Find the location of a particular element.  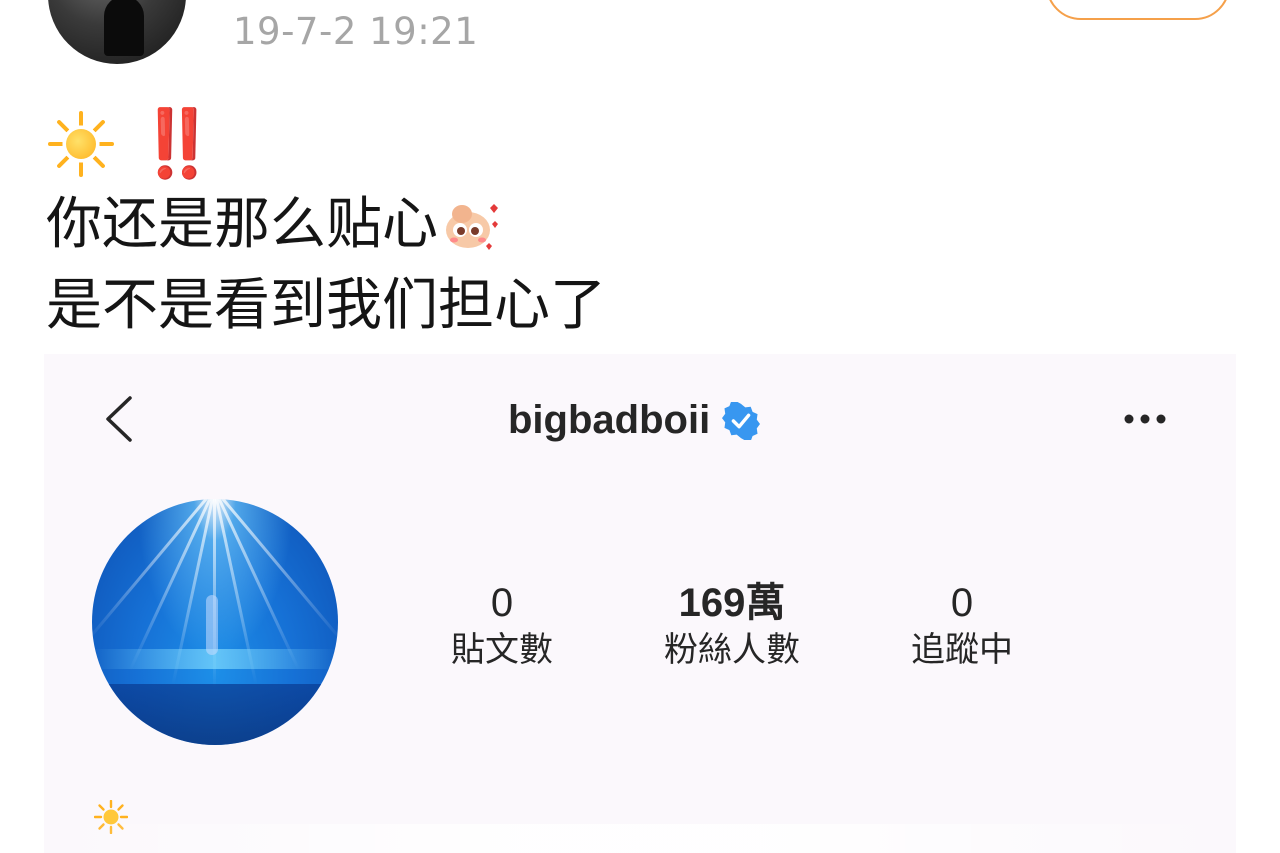

stat-followers-value: 169萬 is located at coordinates (732, 603).